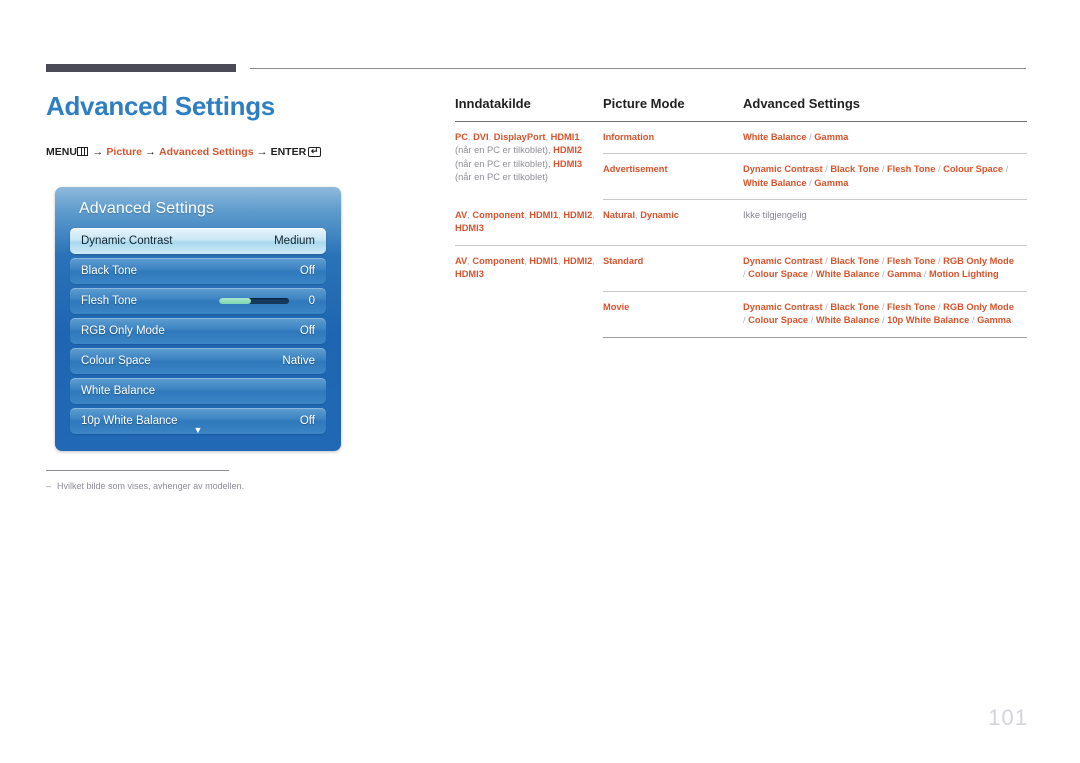 Image resolution: width=1080 pixels, height=763 pixels. Describe the element at coordinates (198, 361) in the screenshot. I see `osd-row-colour-space: Colour Space Native` at that location.